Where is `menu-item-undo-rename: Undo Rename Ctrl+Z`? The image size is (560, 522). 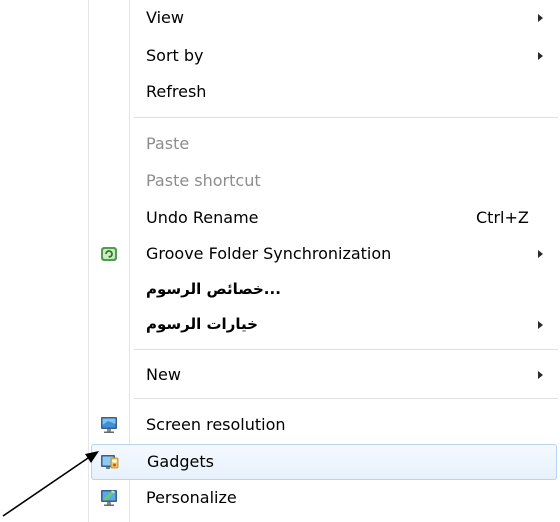 menu-item-undo-rename: Undo Rename Ctrl+Z is located at coordinates (324, 219).